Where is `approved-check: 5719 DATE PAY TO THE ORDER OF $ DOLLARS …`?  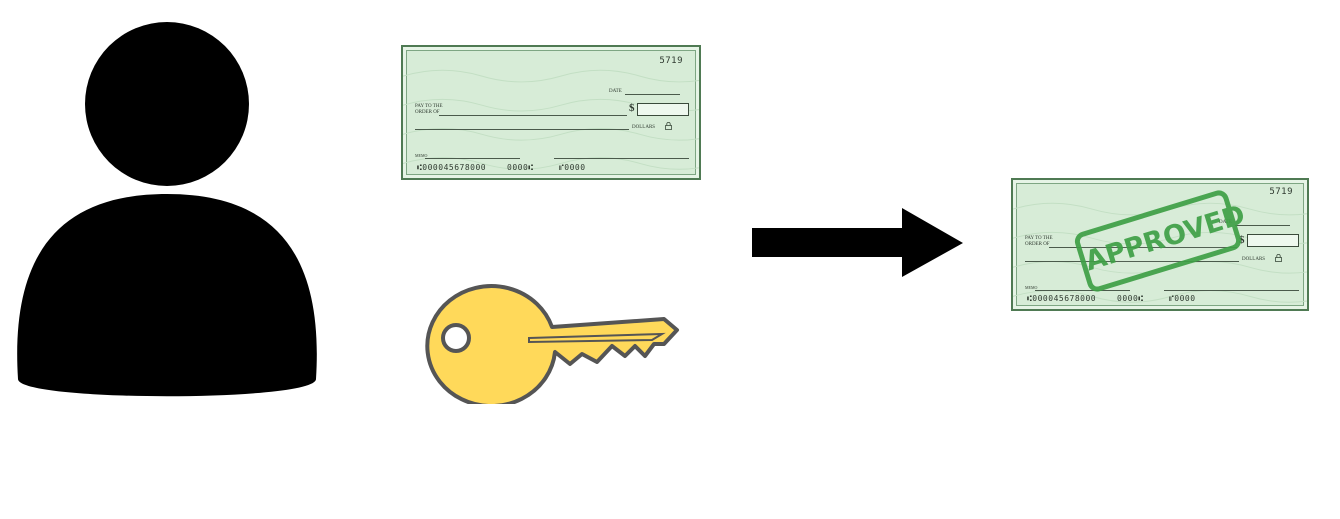
approved-check: 5719 DATE PAY TO THE ORDER OF $ DOLLARS … is located at coordinates (1160, 244).